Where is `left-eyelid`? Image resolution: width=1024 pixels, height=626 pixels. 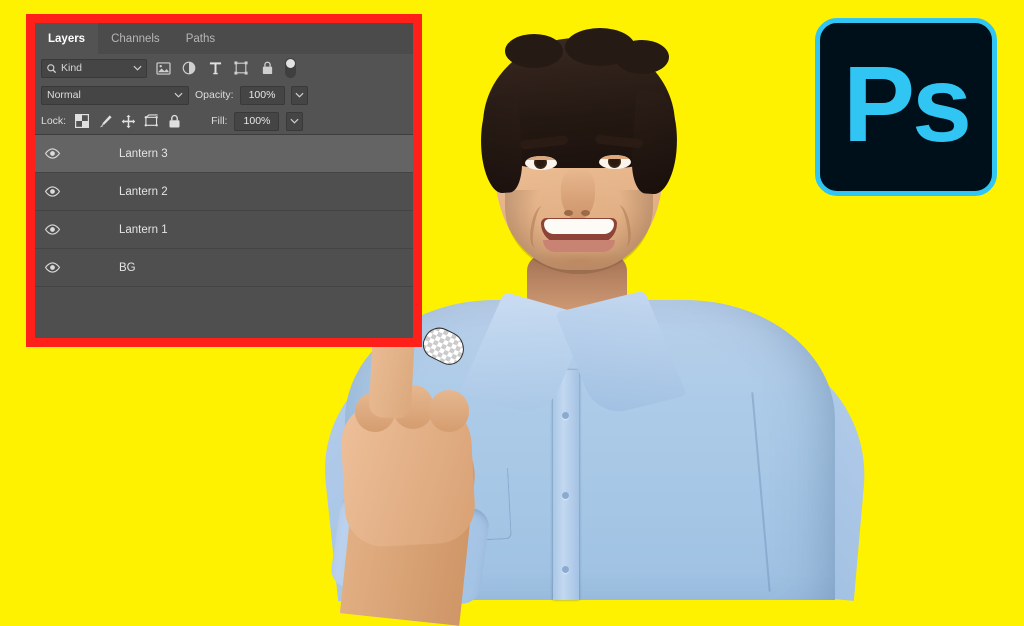
left-eyelid is located at coordinates (541, 158).